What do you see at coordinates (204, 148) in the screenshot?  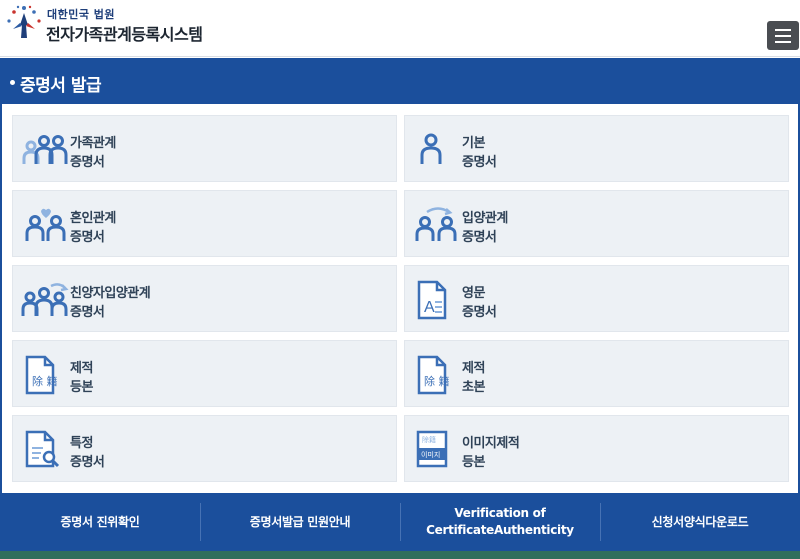 I see `card-family-relation: 가족관계 증명서` at bounding box center [204, 148].